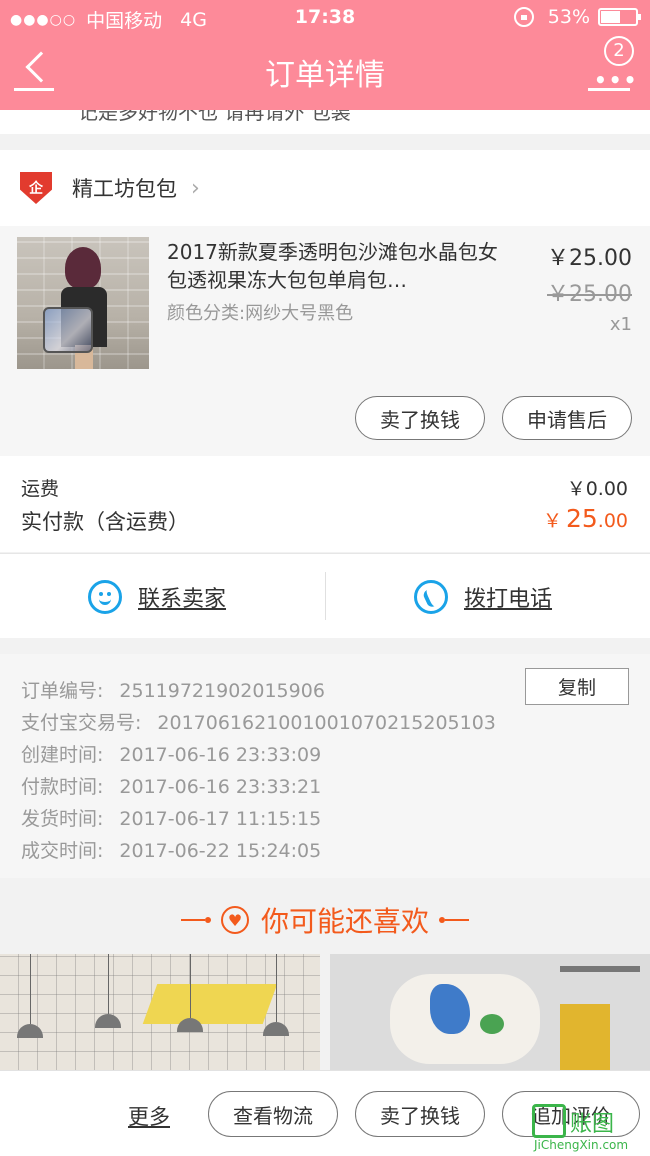  What do you see at coordinates (325, 75) in the screenshot?
I see `page-title: 订单详情` at bounding box center [325, 75].